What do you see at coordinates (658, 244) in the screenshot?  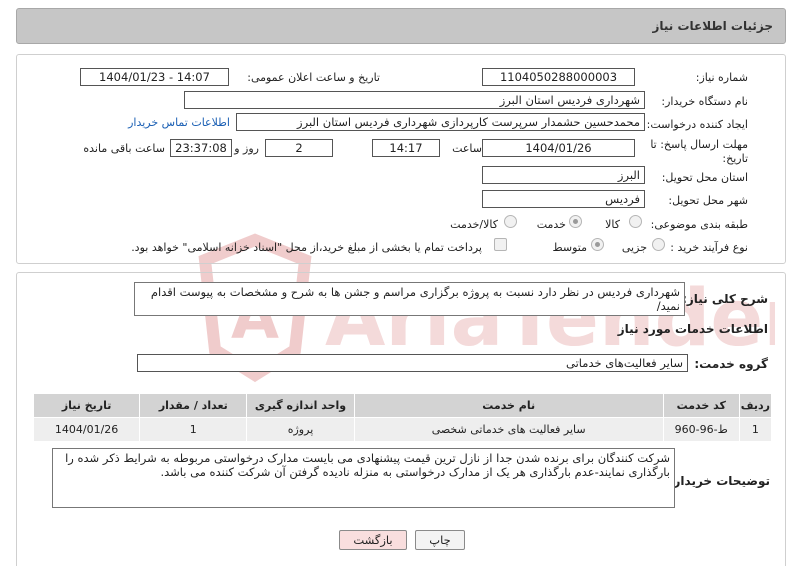 I see `purchase-radio-minor` at bounding box center [658, 244].